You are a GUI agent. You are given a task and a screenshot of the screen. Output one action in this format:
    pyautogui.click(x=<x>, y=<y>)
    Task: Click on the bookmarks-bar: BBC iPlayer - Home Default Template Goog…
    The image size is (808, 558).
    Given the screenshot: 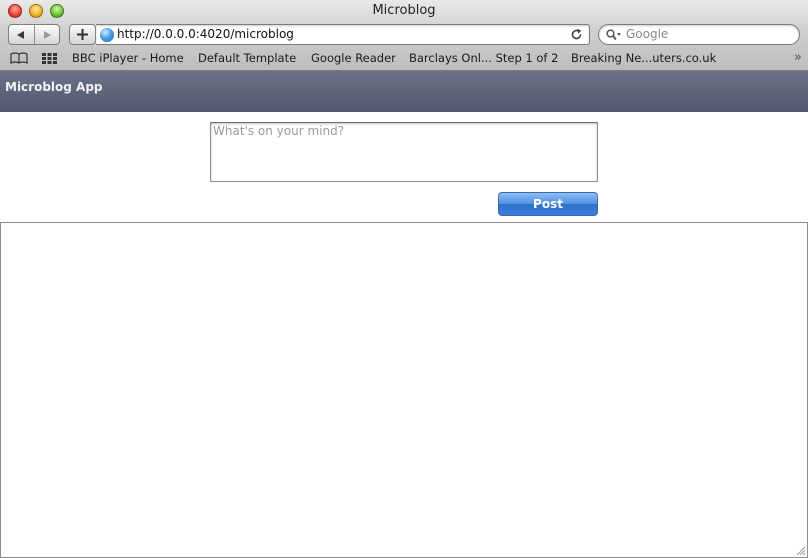 What is the action you would take?
    pyautogui.click(x=404, y=59)
    